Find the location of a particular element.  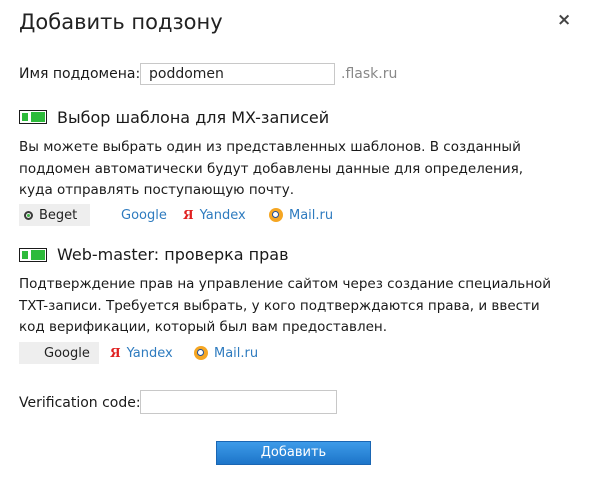

mx-section-title: Выбор шаблона для MX-записей is located at coordinates (193, 117).